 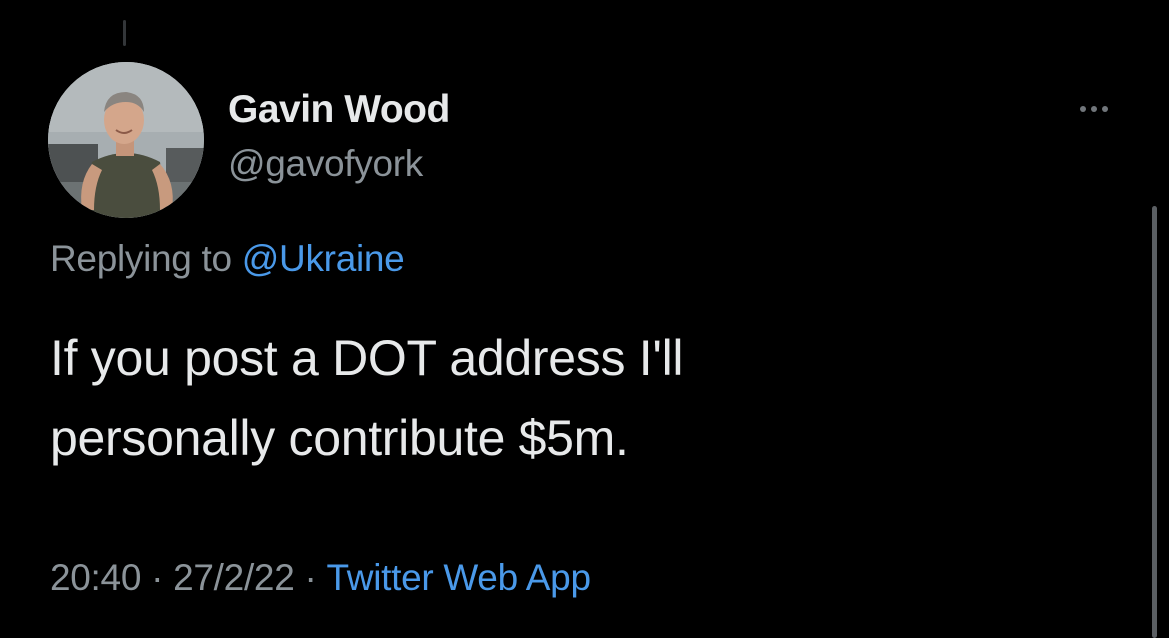 I want to click on author-display-name: Gavin Wood, so click(x=339, y=110).